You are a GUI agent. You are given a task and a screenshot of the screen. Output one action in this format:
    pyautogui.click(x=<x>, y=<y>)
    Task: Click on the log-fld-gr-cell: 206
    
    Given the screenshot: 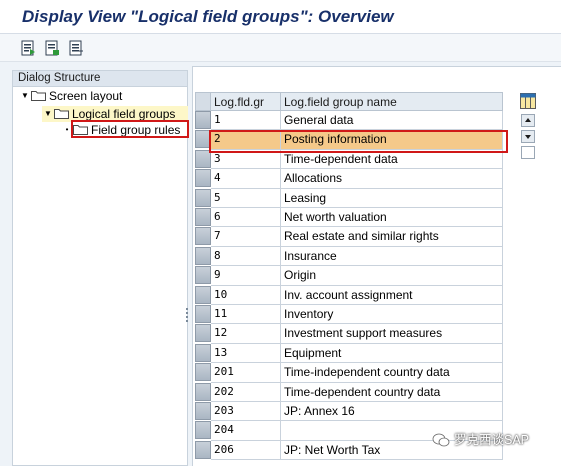 What is the action you would take?
    pyautogui.click(x=246, y=450)
    